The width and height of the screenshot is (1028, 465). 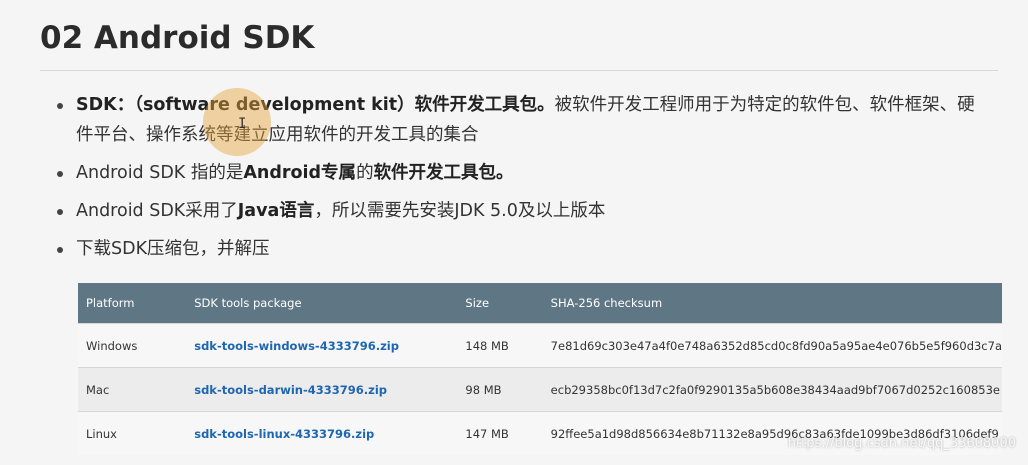 I want to click on platform-cell: Linux, so click(x=132, y=433).